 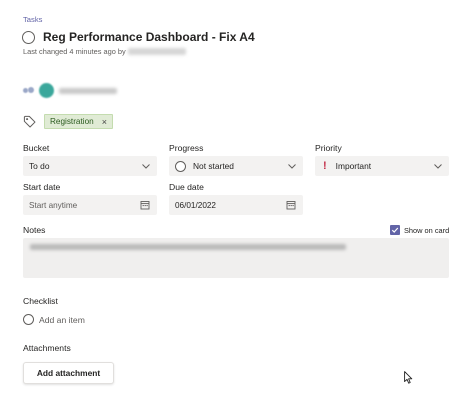 I want to click on assignee-name-redacted, so click(x=88, y=90).